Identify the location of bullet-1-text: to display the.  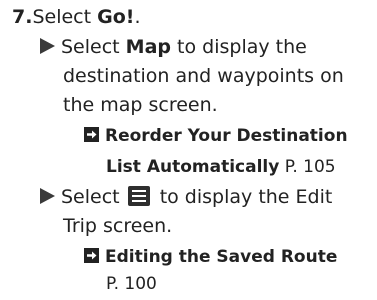
(239, 47).